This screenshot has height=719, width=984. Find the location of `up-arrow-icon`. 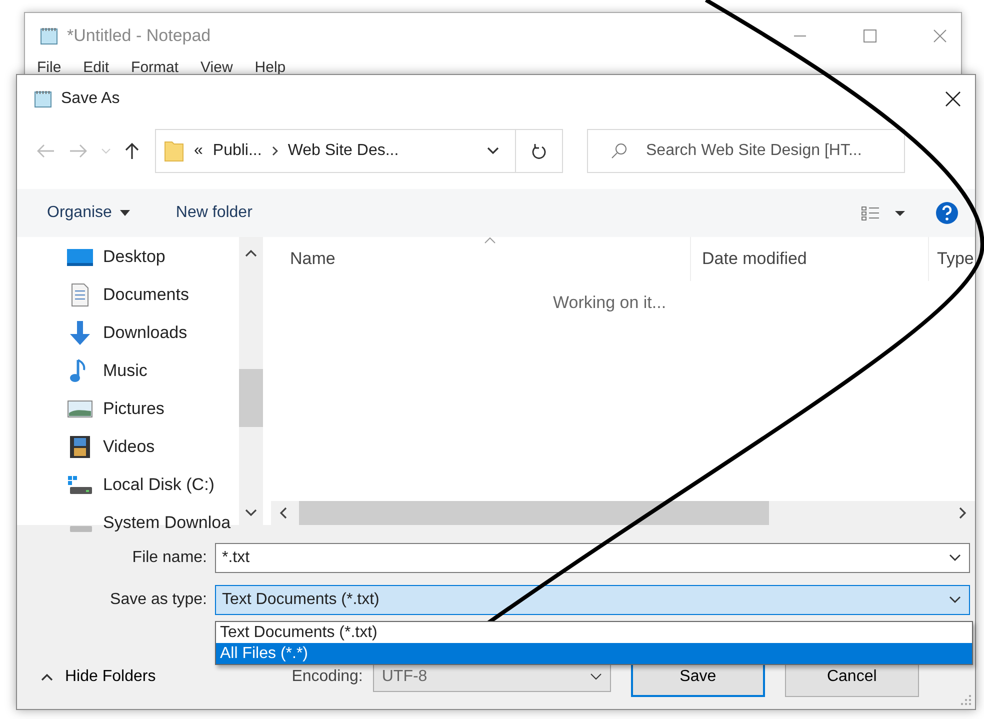

up-arrow-icon is located at coordinates (132, 151).